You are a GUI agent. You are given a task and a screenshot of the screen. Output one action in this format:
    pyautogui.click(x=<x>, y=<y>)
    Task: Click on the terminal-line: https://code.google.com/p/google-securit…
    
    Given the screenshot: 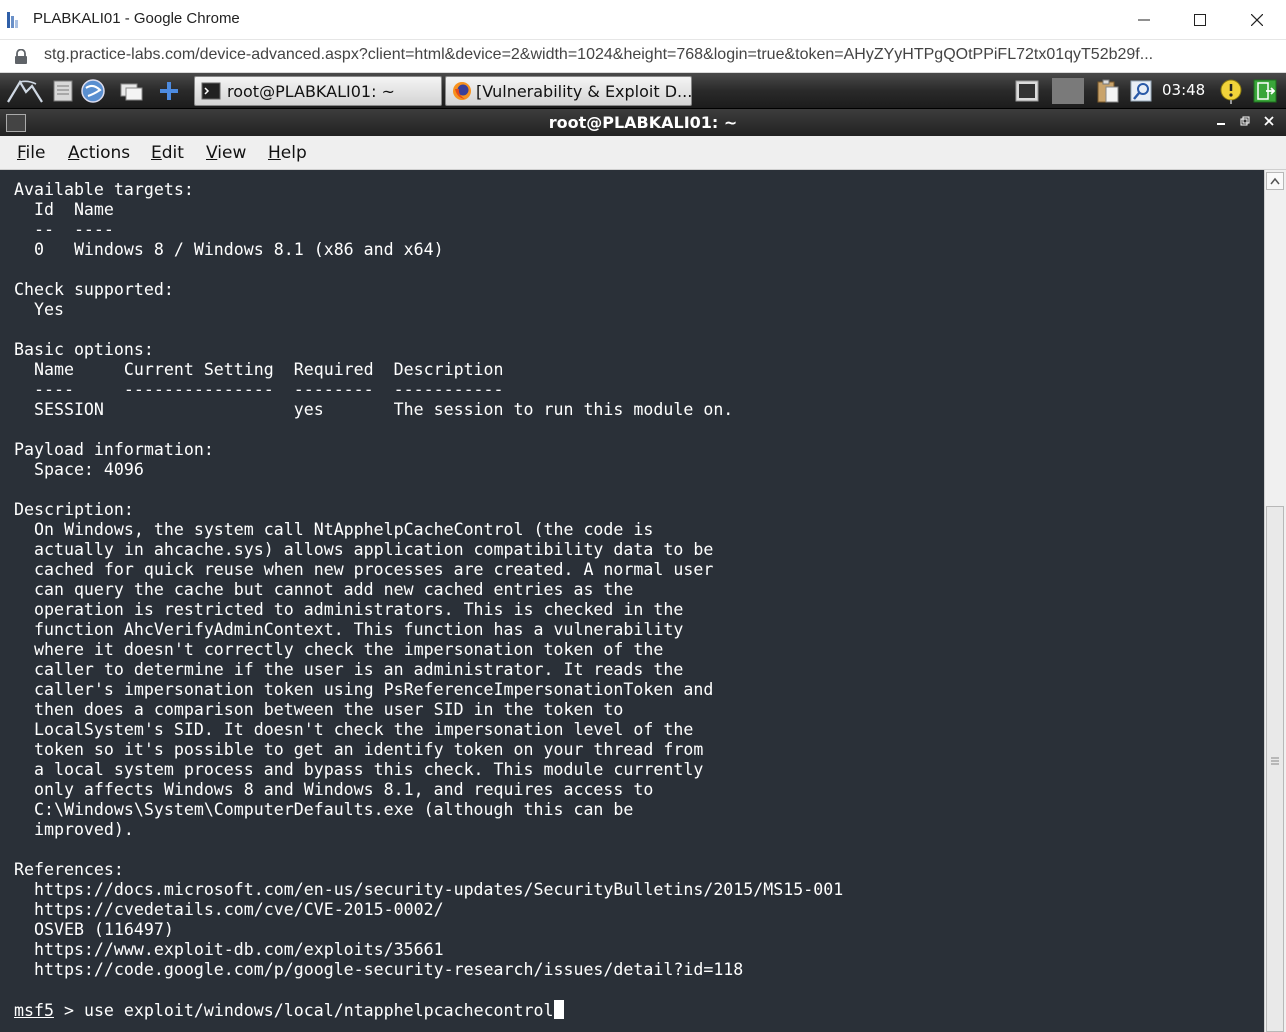 What is the action you would take?
    pyautogui.click(x=379, y=969)
    